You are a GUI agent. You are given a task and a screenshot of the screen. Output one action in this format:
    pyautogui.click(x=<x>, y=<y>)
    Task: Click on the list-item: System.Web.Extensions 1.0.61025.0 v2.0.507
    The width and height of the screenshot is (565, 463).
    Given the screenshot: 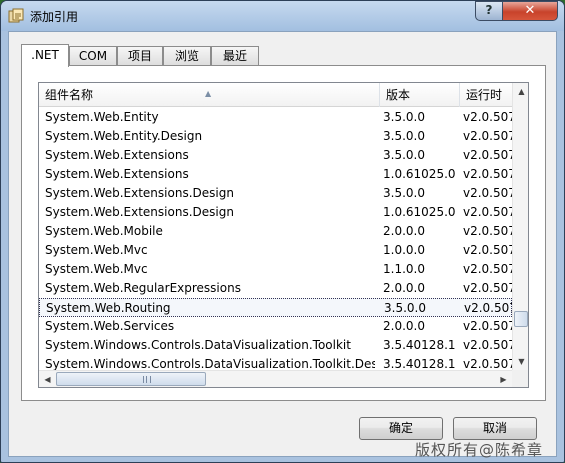 What is the action you would take?
    pyautogui.click(x=275, y=174)
    